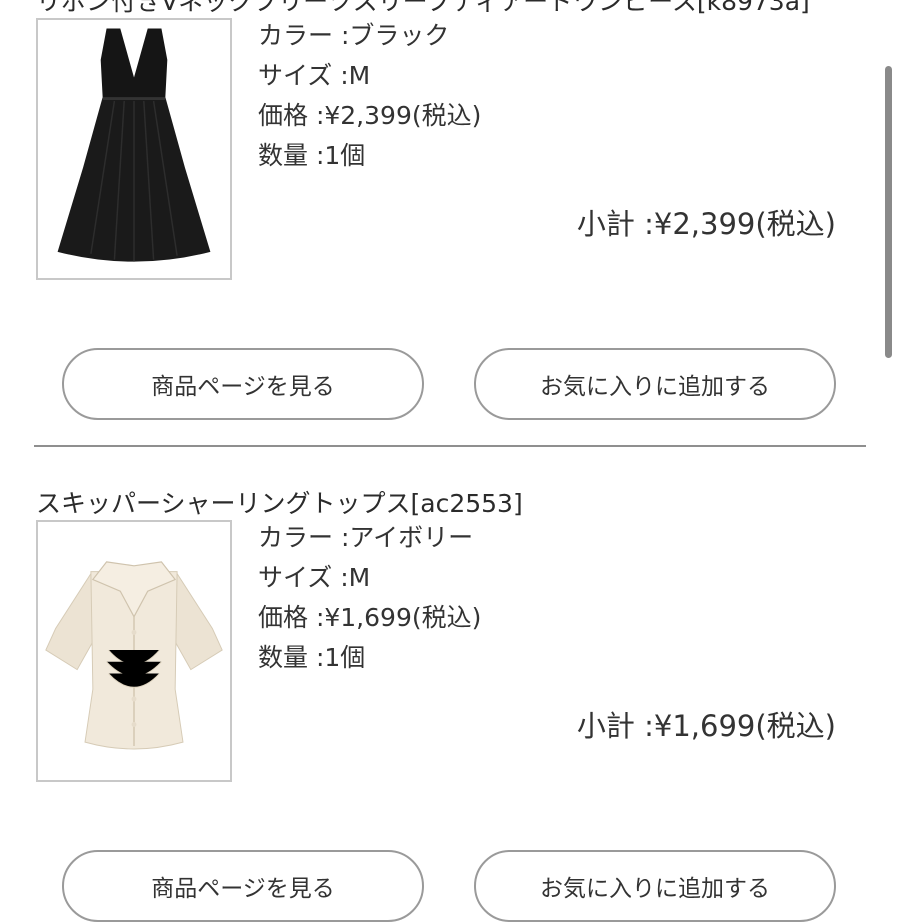 The height and width of the screenshot is (922, 900). Describe the element at coordinates (354, 35) in the screenshot. I see `item-color: カラー :ブラック` at that location.